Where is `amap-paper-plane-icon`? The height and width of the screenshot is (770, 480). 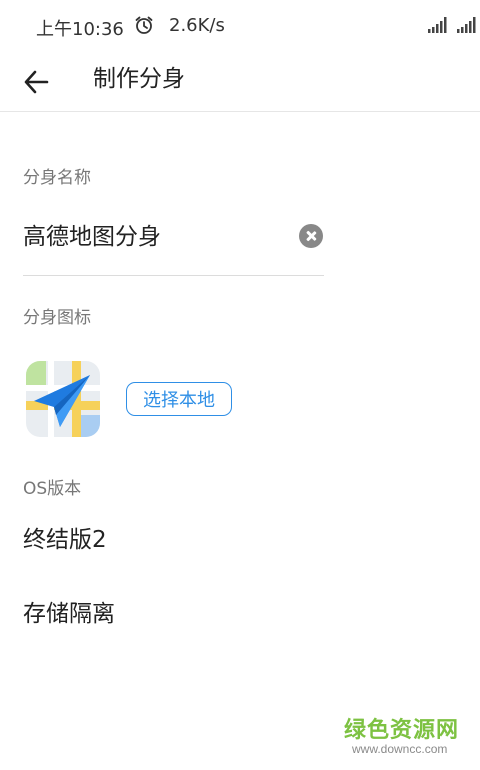
amap-paper-plane-icon is located at coordinates (63, 399).